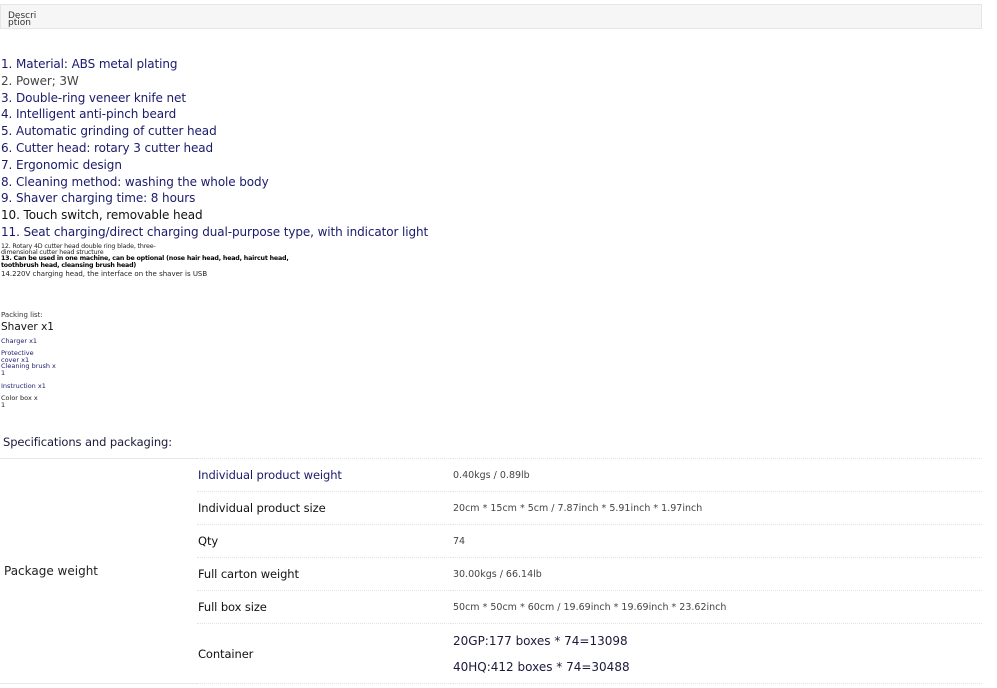 This screenshot has width=997, height=688. I want to click on container-40hq: 40HQ:412 boxes * 74=30488, so click(541, 666).